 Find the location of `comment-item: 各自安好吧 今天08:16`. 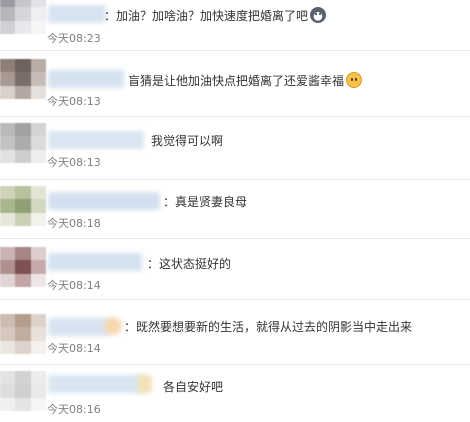

comment-item: 各自安好吧 今天08:16 is located at coordinates (235, 393).